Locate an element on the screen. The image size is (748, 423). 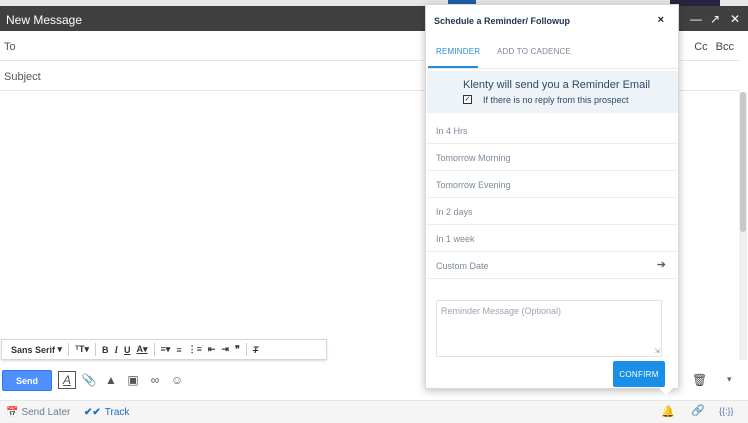
reminder-message-input: Reminder Message (Optional) ⇲ is located at coordinates (549, 328).